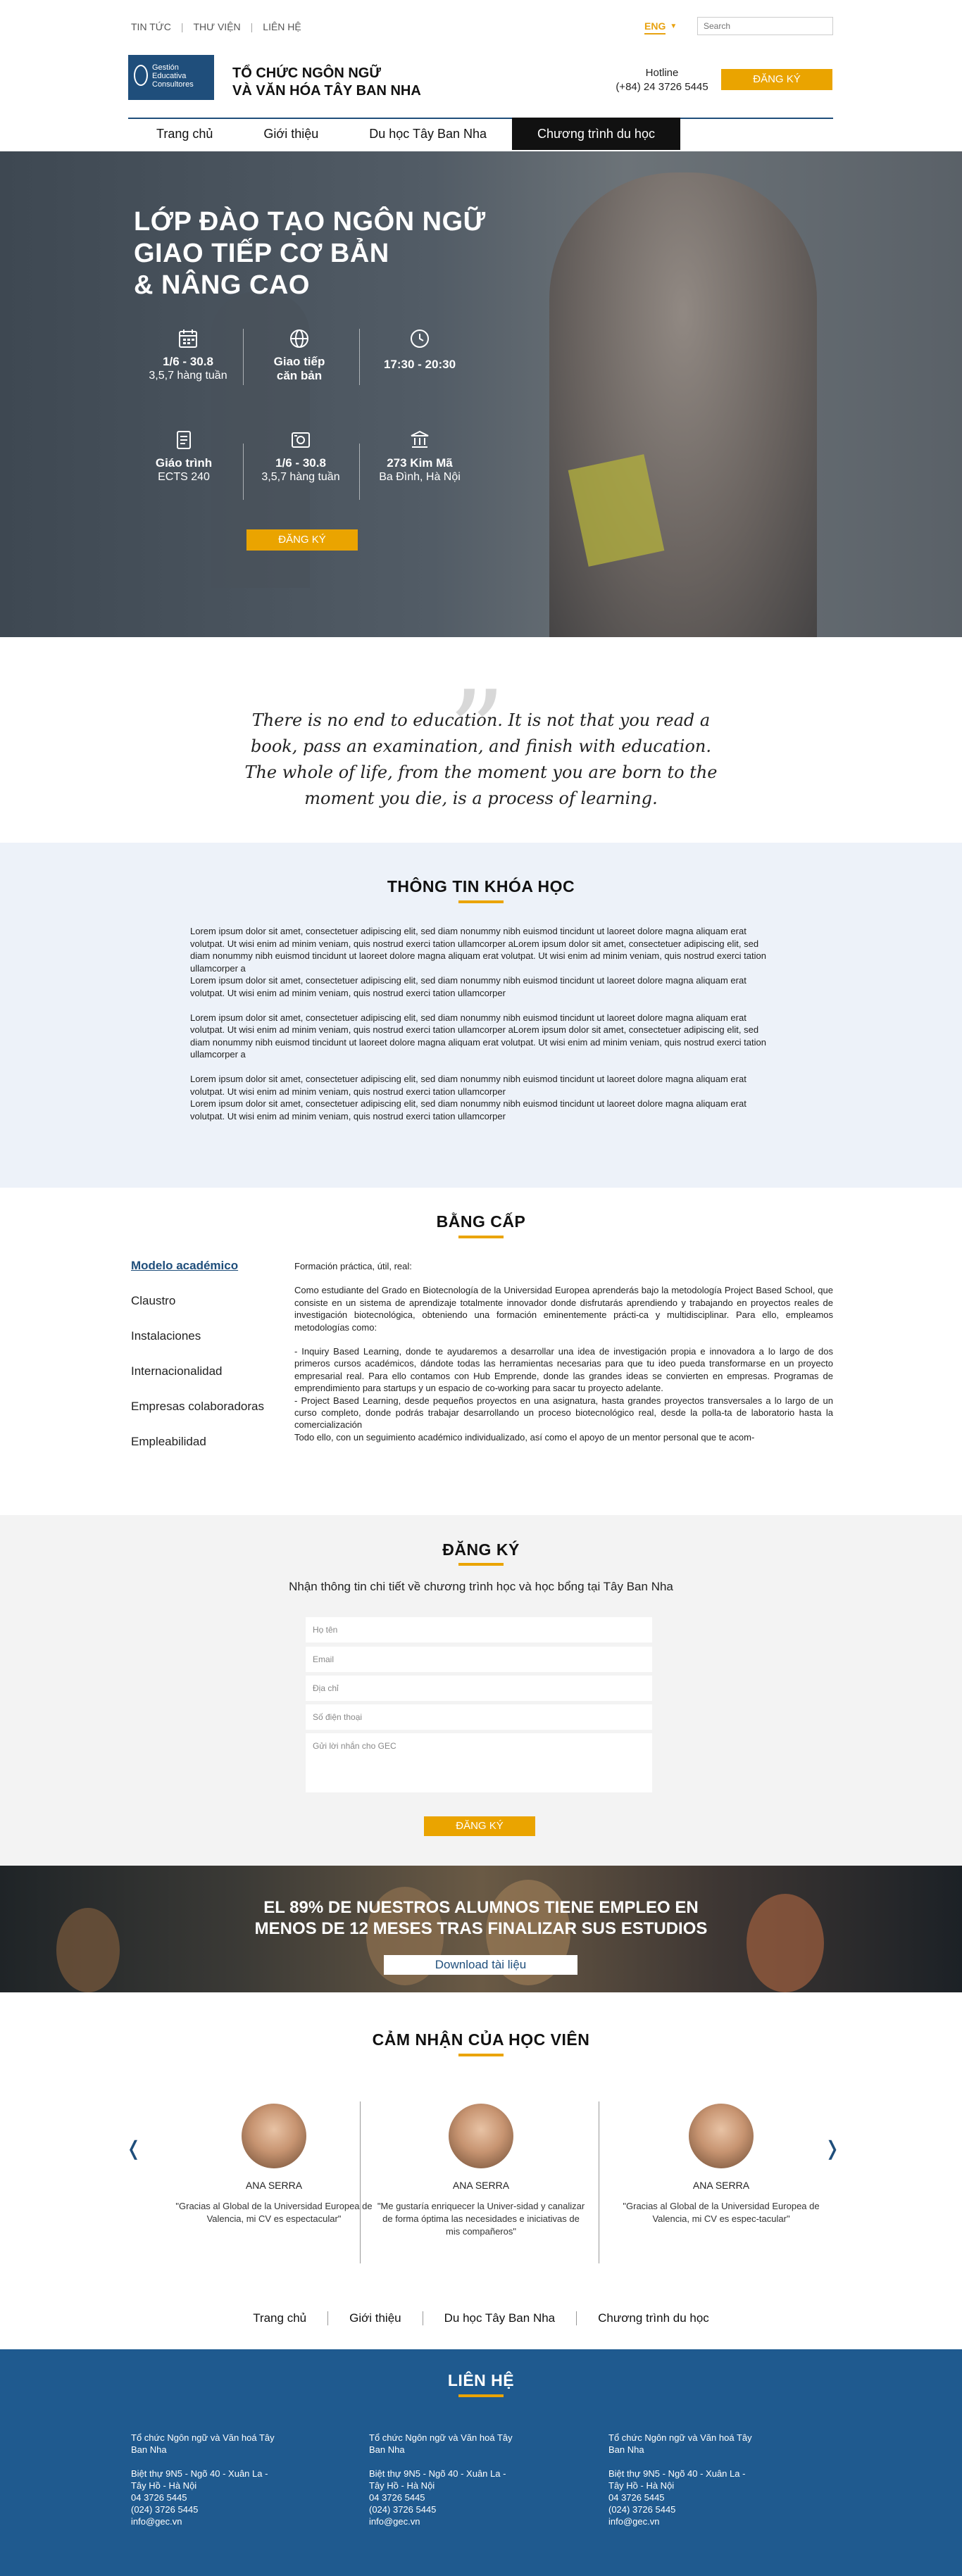 Image resolution: width=962 pixels, height=2576 pixels. I want to click on feature-title: Giao tiếp, so click(299, 361).